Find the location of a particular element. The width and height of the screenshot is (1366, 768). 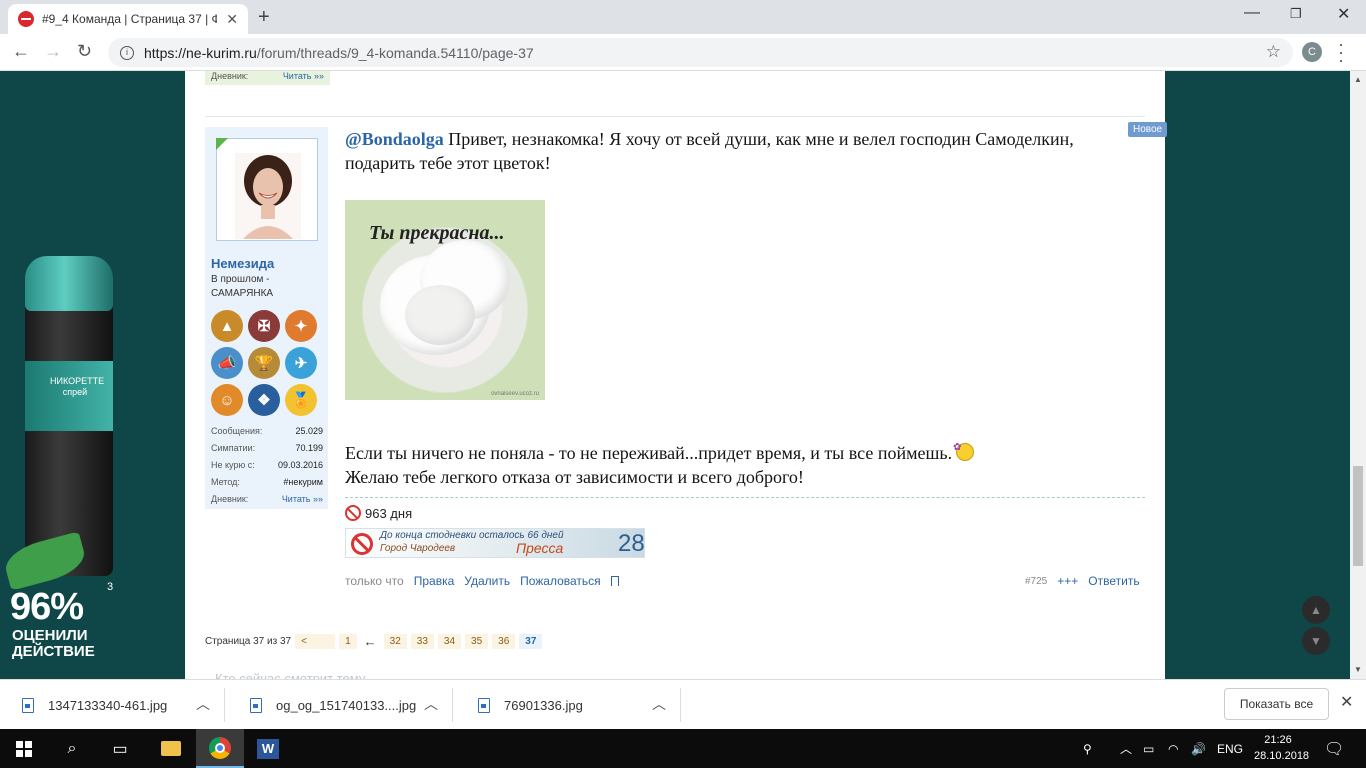

page-link: 34 is located at coordinates (449, 641).